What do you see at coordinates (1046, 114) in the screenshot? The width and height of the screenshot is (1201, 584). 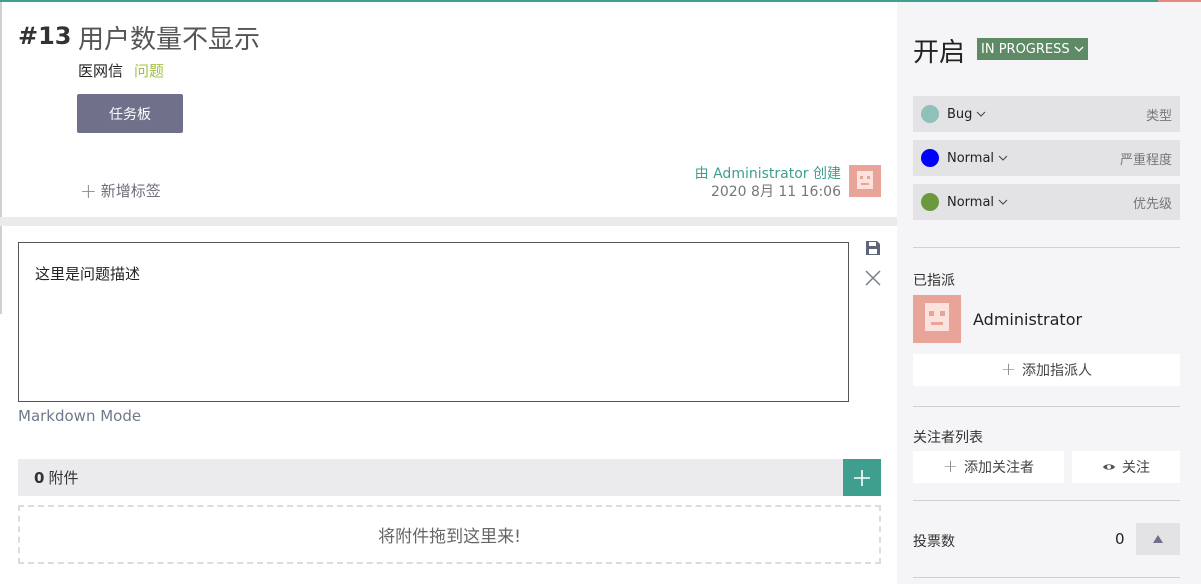 I see `attribute-type: Bug 类型` at bounding box center [1046, 114].